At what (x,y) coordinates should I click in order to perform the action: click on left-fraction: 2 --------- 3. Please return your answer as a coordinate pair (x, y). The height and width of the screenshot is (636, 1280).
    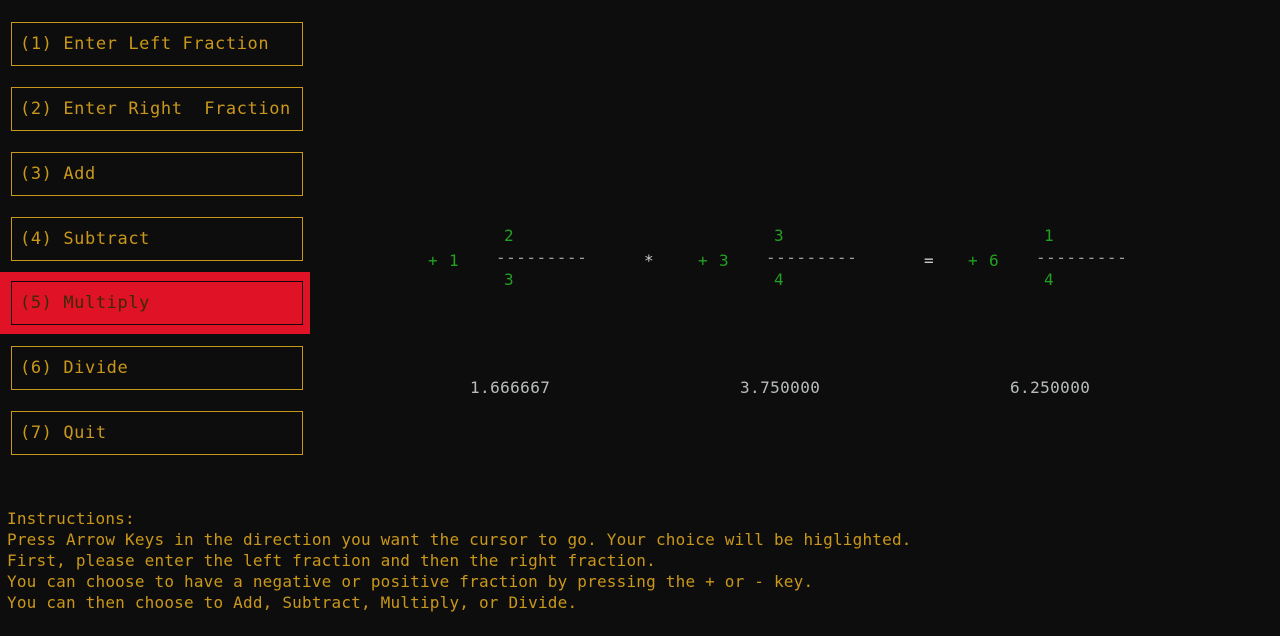
    Looking at the image, I should click on (566, 258).